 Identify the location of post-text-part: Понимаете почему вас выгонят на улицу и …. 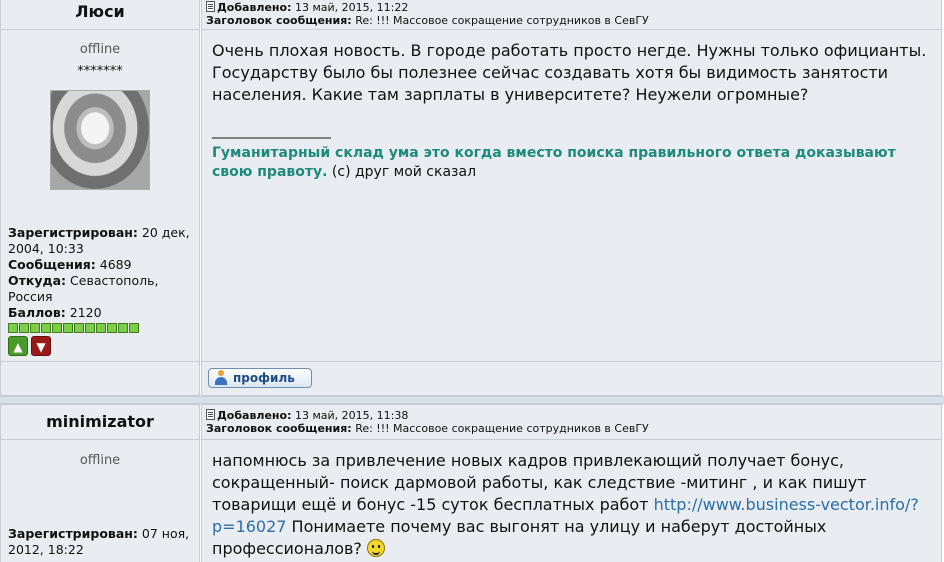
(519, 537).